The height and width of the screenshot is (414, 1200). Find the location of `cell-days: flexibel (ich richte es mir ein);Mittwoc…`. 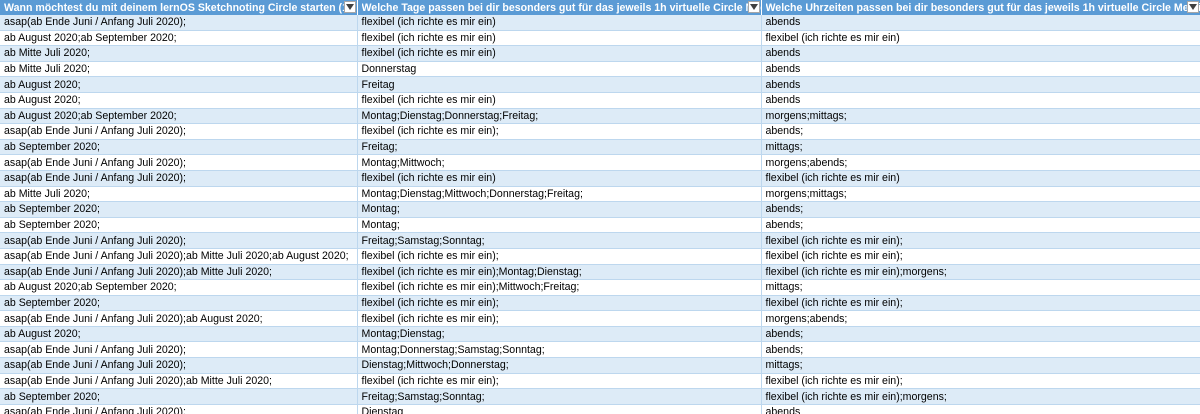

cell-days: flexibel (ich richte es mir ein);Mittwoc… is located at coordinates (559, 287).